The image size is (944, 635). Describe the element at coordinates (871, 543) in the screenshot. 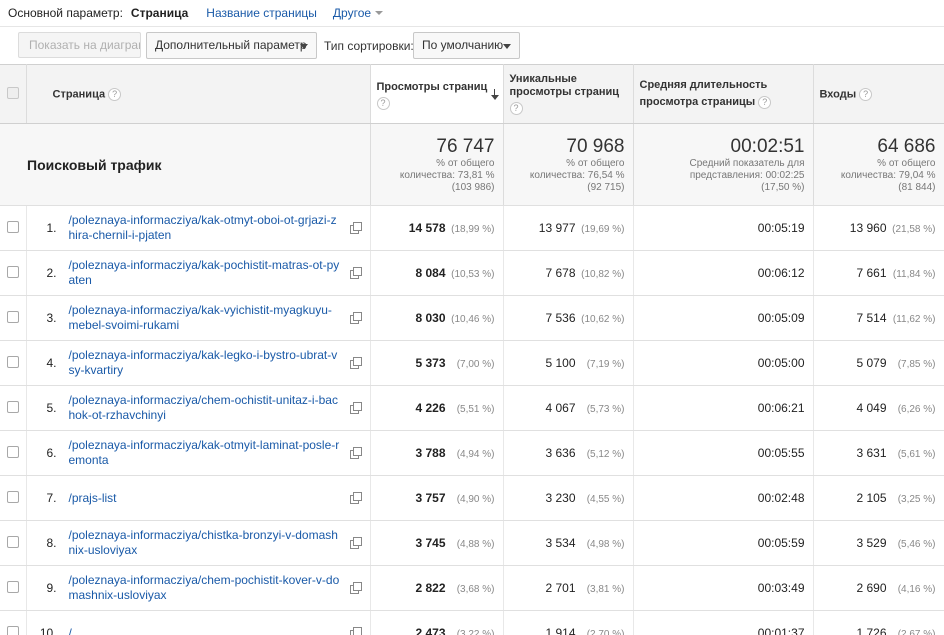

I see `entrances-value: 3 529` at that location.